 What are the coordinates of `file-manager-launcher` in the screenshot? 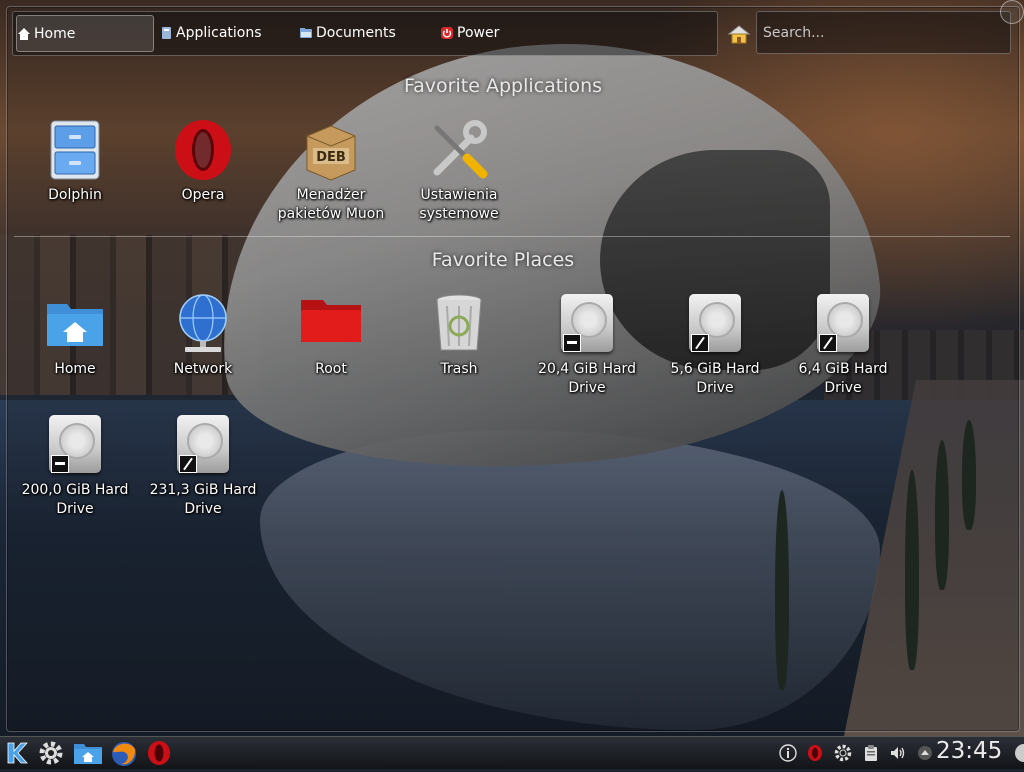 It's located at (88, 753).